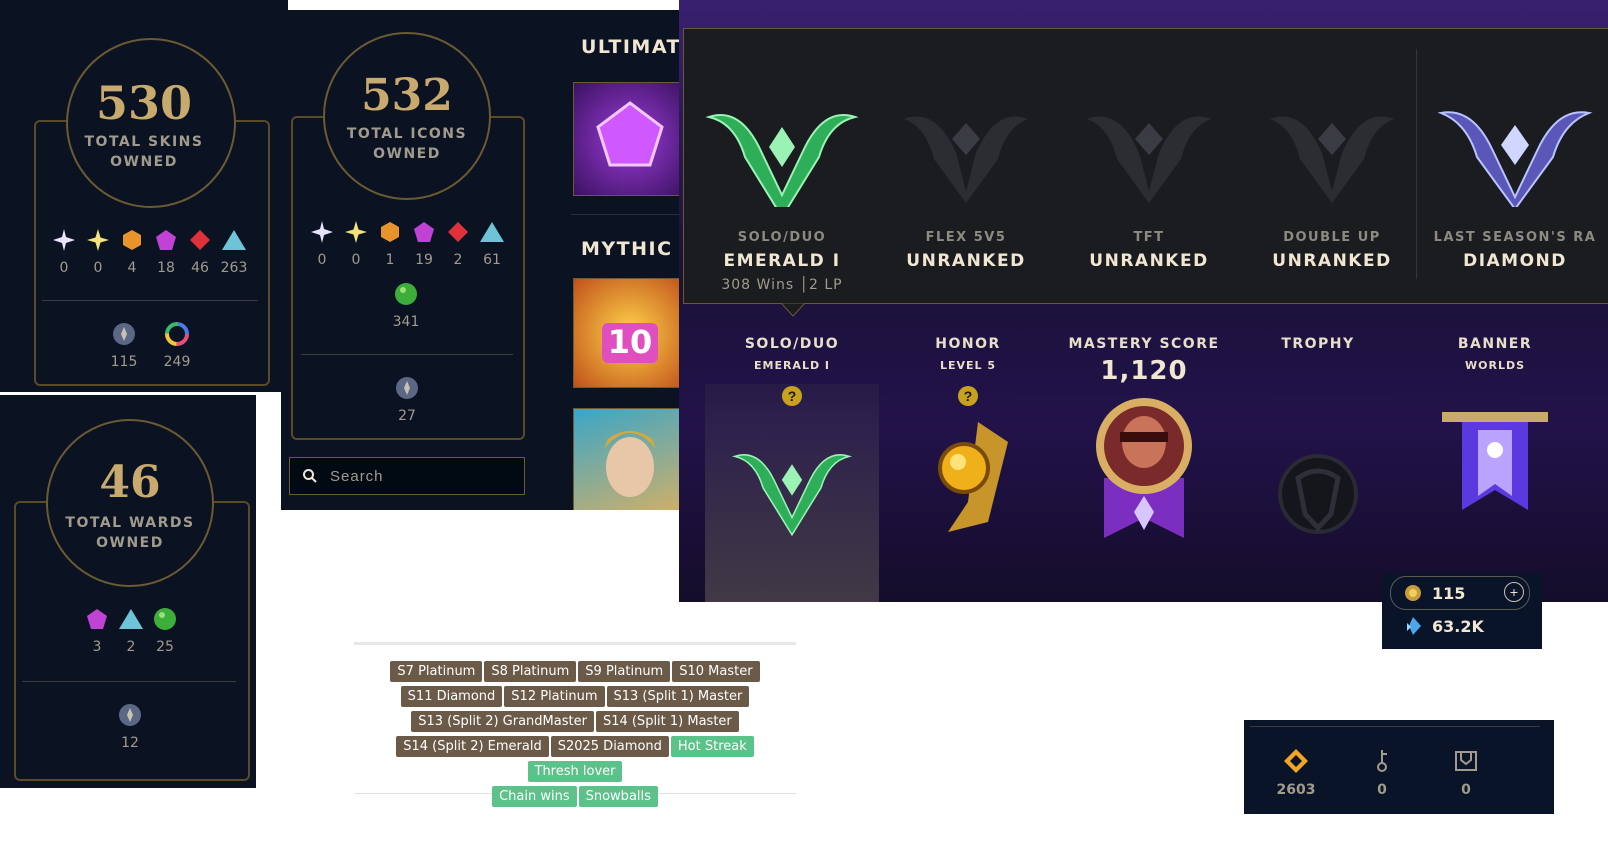 This screenshot has height=854, width=1608. Describe the element at coordinates (159, 346) in the screenshot. I see `skins-extra-row: 115 249` at that location.